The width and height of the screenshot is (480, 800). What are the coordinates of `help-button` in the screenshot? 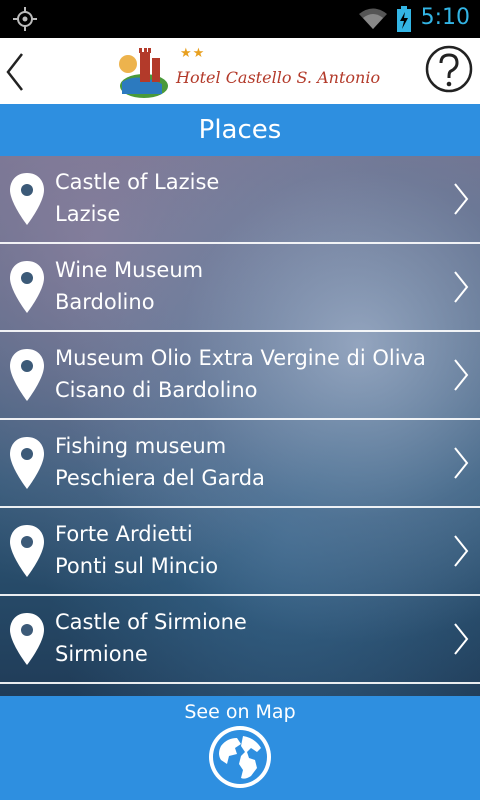 It's located at (449, 69).